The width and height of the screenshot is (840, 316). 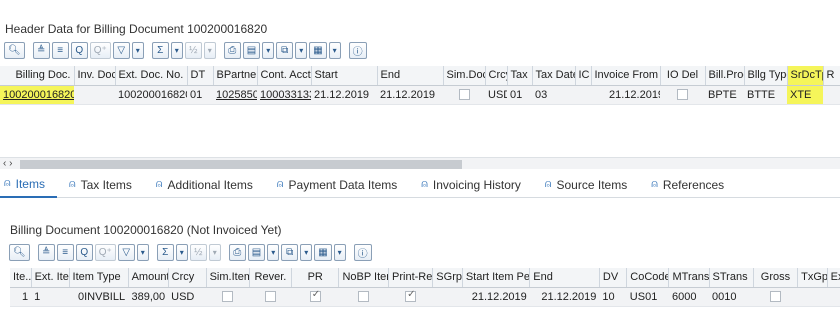 I want to click on col-sim-item: Sim.Item, so click(x=228, y=278).